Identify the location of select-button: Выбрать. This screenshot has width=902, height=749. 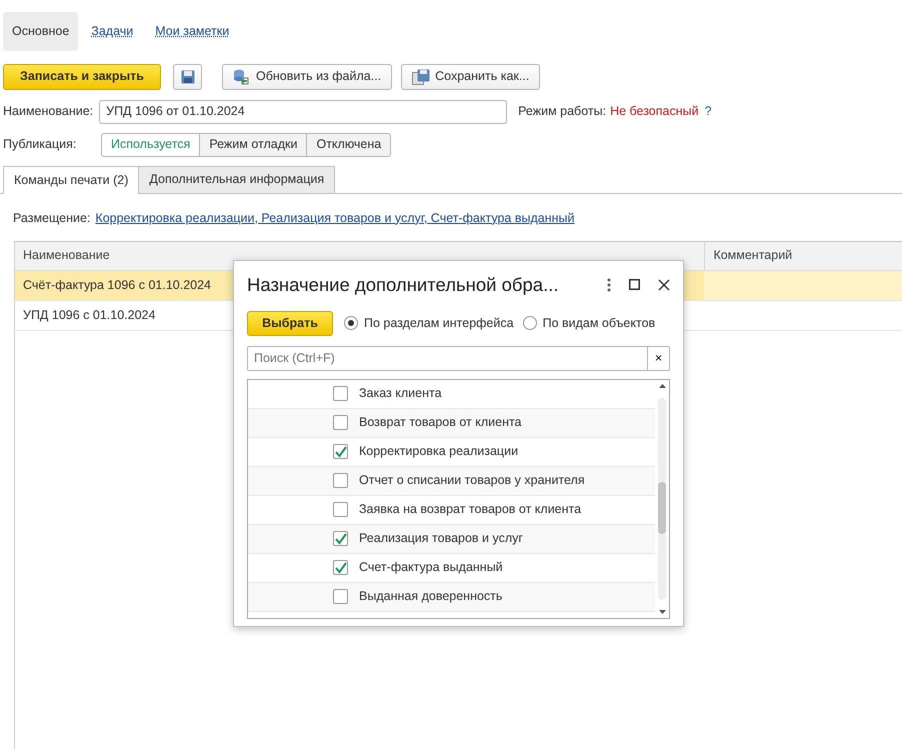
(290, 323).